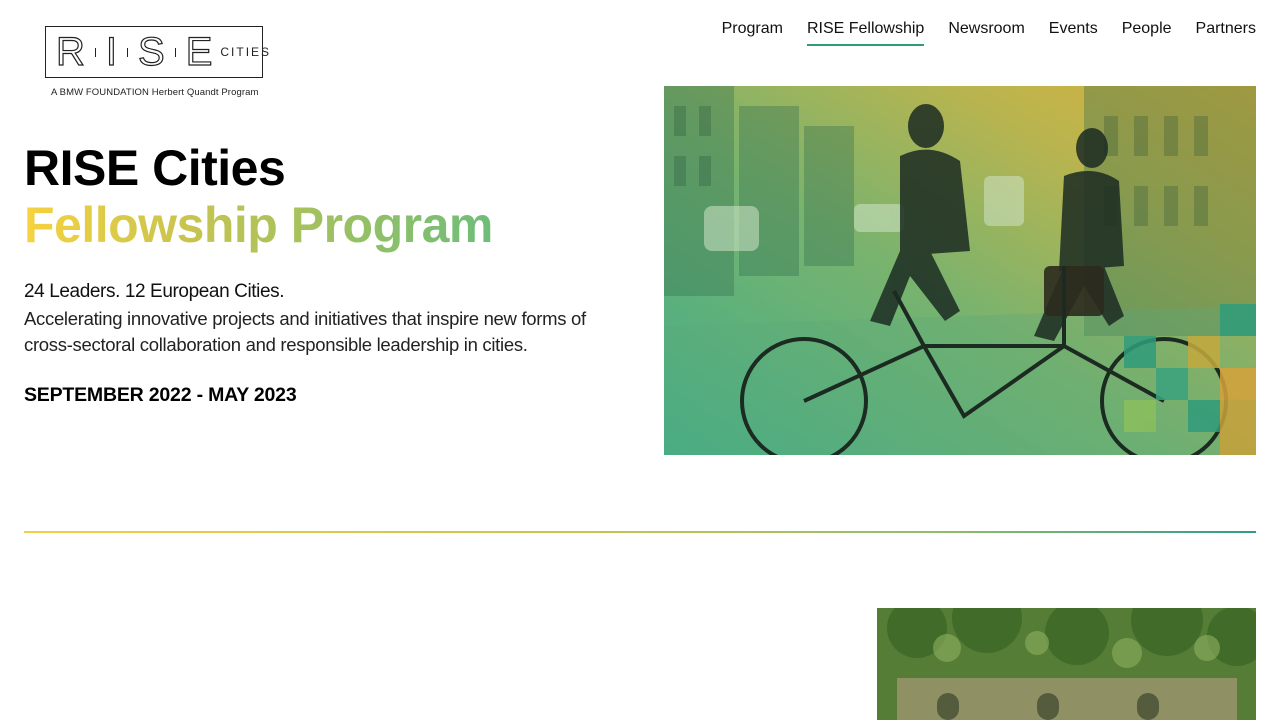 The width and height of the screenshot is (1280, 720). What do you see at coordinates (258, 225) in the screenshot?
I see `title-line-2: Fellowship Program` at bounding box center [258, 225].